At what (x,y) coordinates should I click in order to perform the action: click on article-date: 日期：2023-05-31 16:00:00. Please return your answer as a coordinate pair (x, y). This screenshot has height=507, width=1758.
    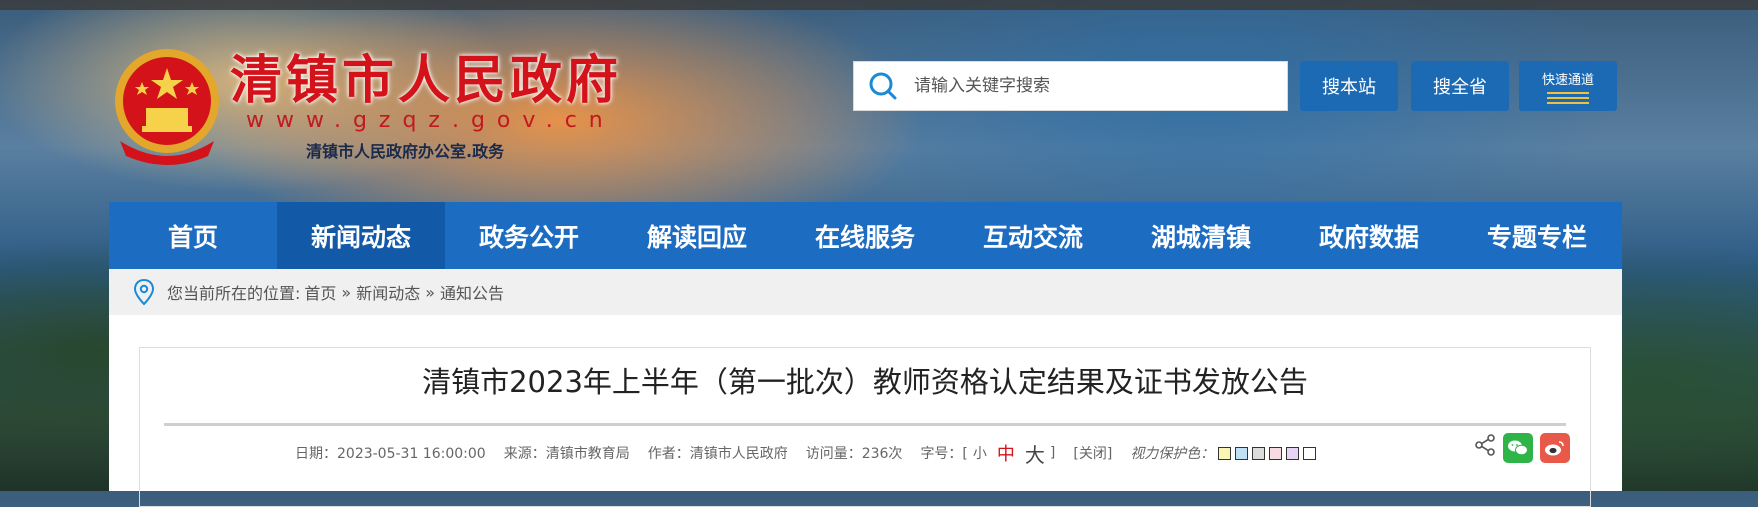
    Looking at the image, I should click on (390, 454).